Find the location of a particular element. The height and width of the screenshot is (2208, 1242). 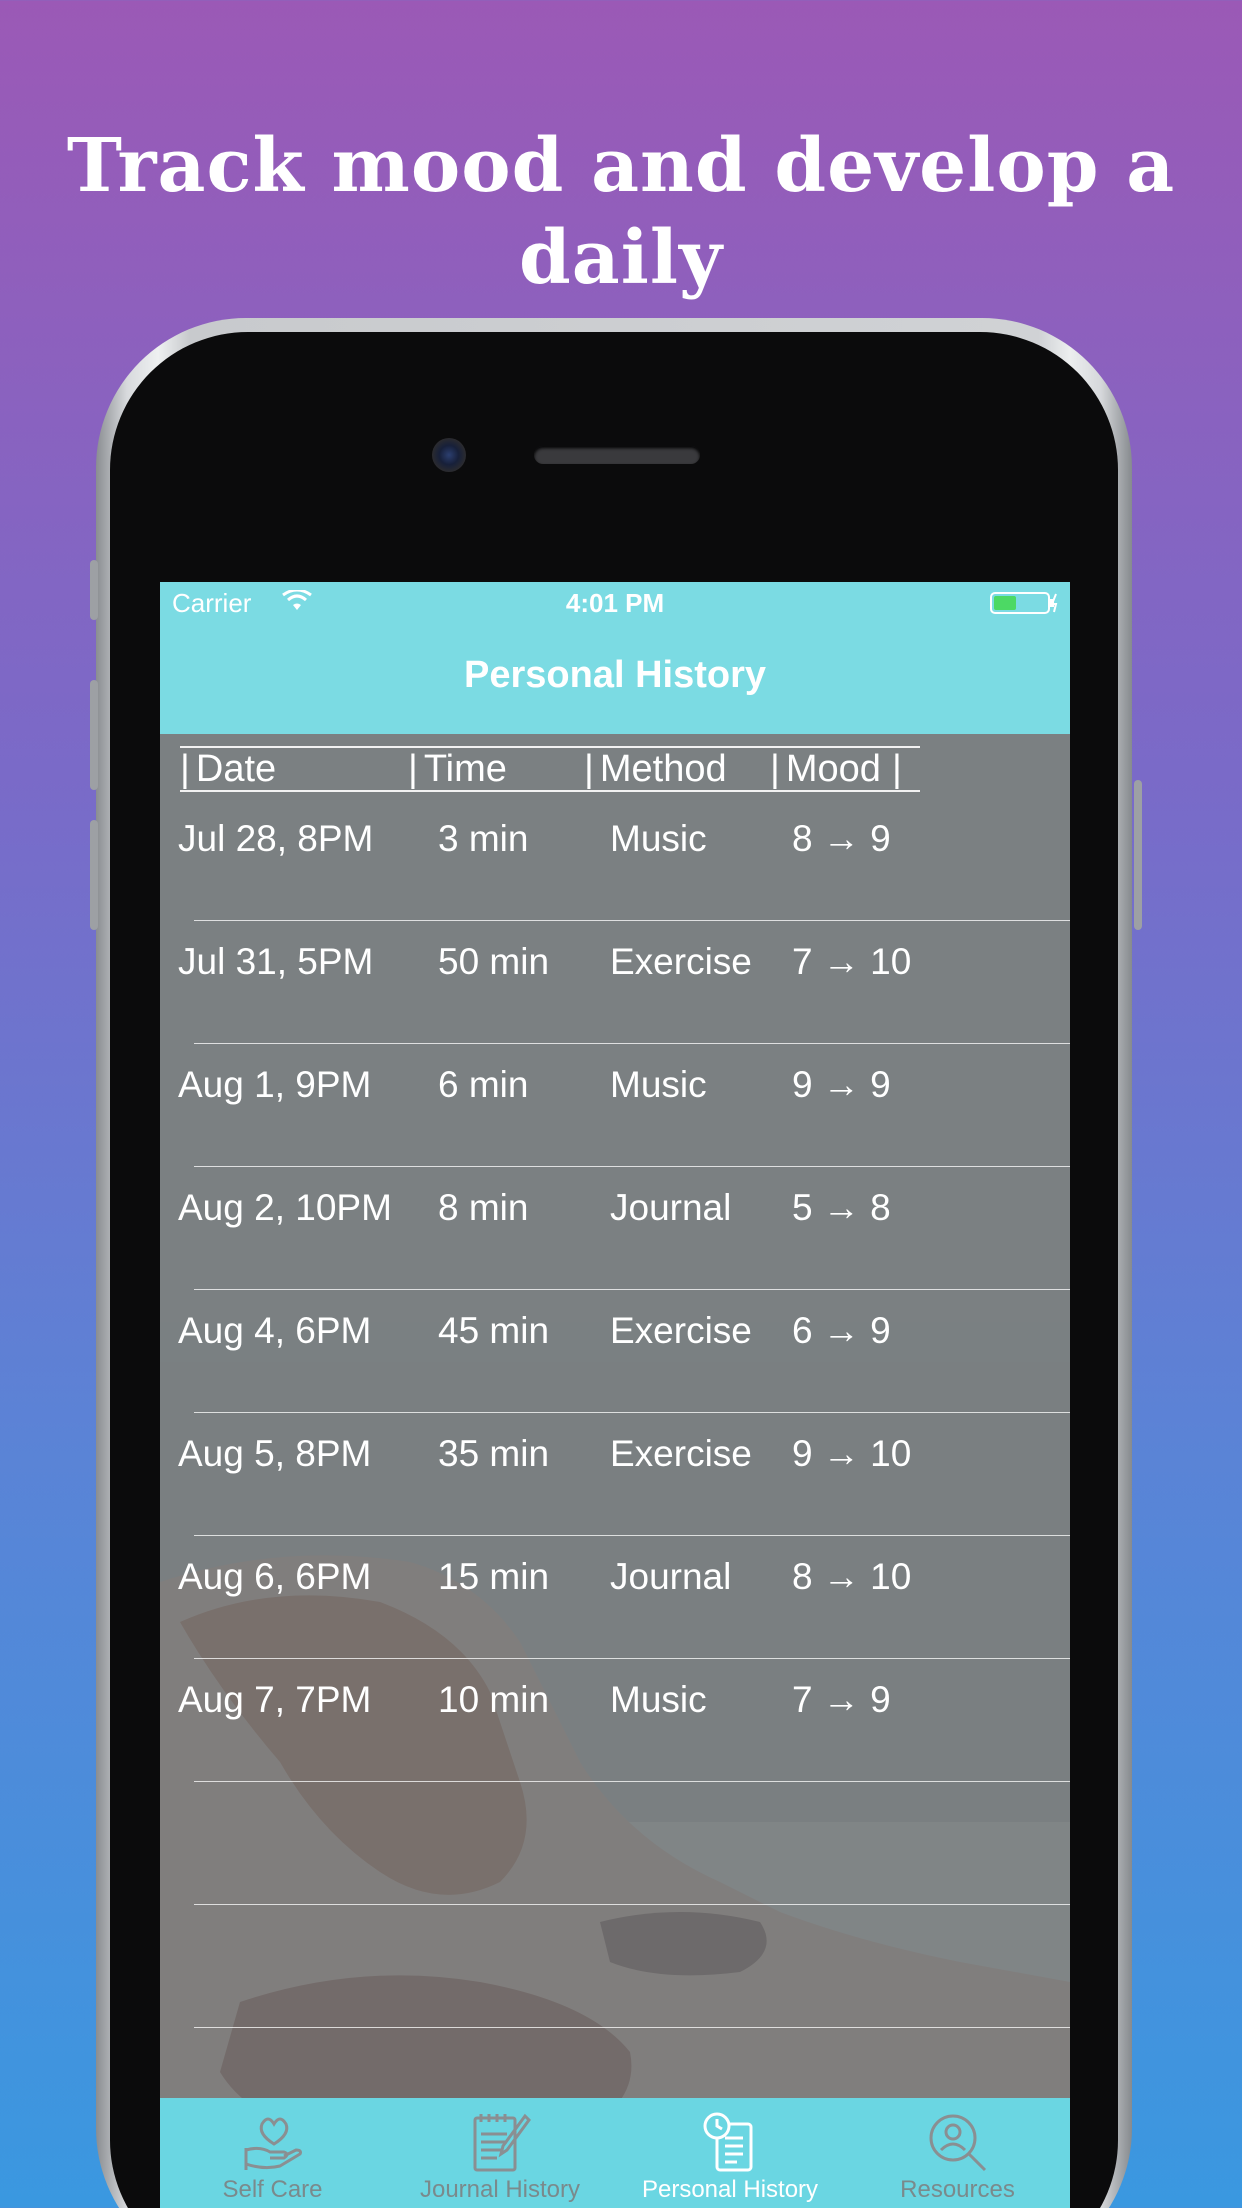

cell-time: 10 min is located at coordinates (494, 1699).